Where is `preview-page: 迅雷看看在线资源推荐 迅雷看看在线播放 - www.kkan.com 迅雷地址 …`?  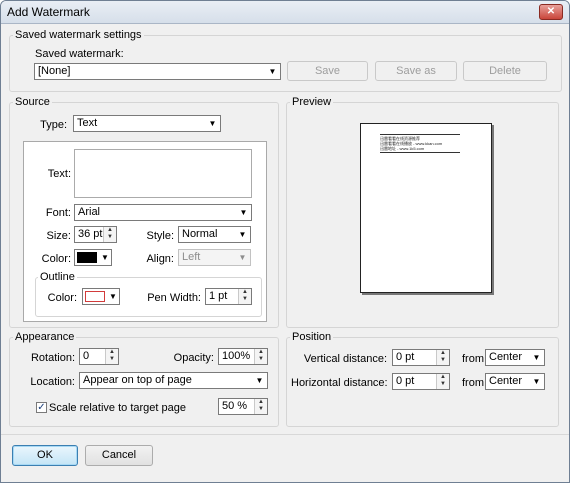 preview-page: 迅雷看看在线资源推荐 迅雷看看在线播放 - www.kkan.com 迅雷地址 … is located at coordinates (426, 208).